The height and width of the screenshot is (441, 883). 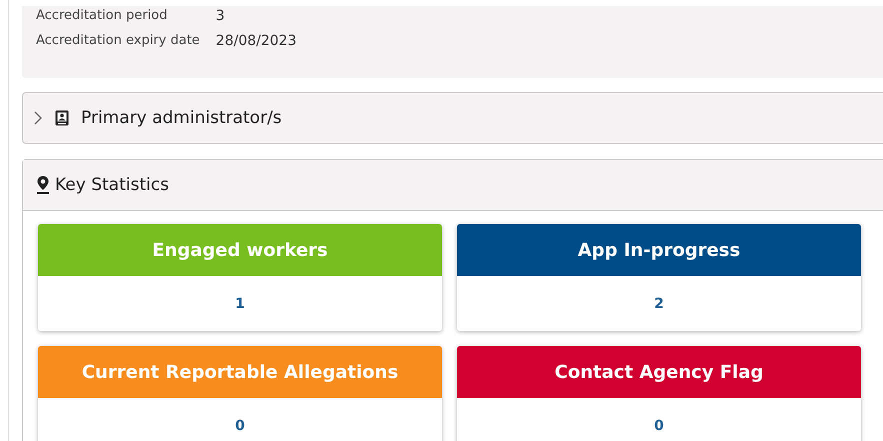 I want to click on statistic-value: 1, so click(x=240, y=304).